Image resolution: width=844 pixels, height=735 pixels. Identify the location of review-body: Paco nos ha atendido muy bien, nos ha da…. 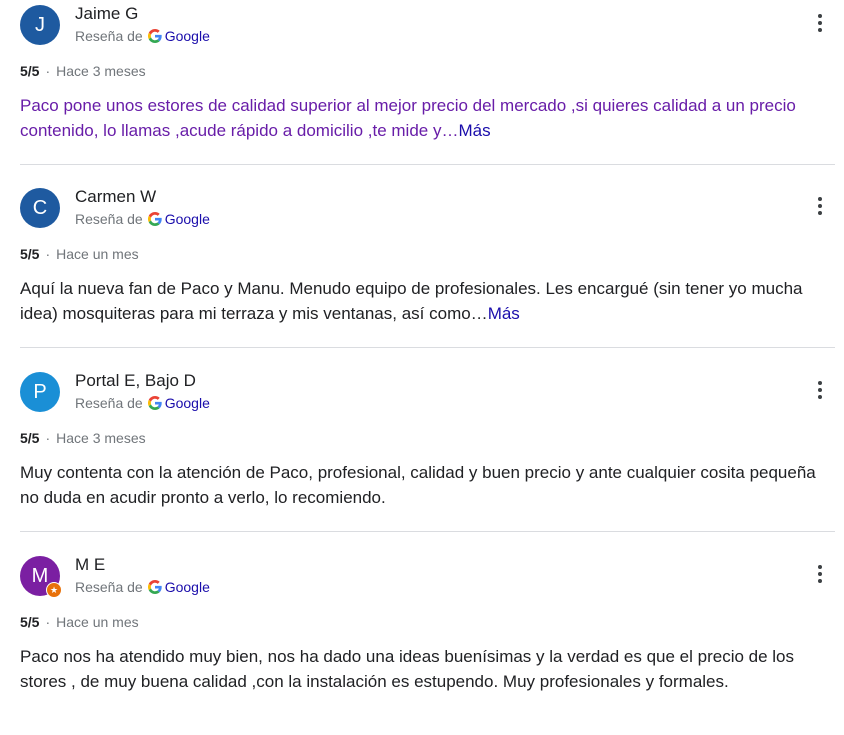
(407, 669).